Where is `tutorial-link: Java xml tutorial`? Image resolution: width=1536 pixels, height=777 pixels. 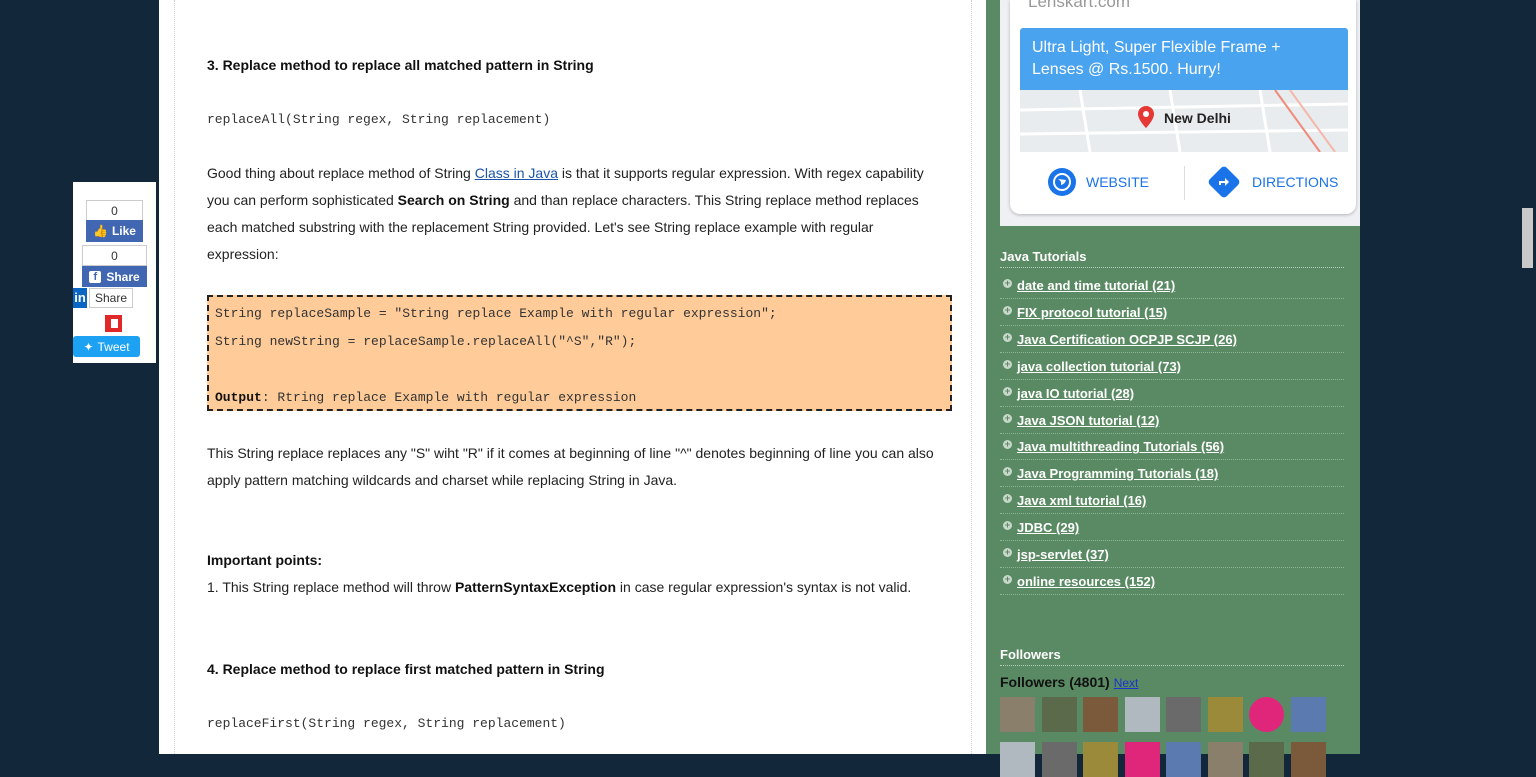 tutorial-link: Java xml tutorial is located at coordinates (1068, 500).